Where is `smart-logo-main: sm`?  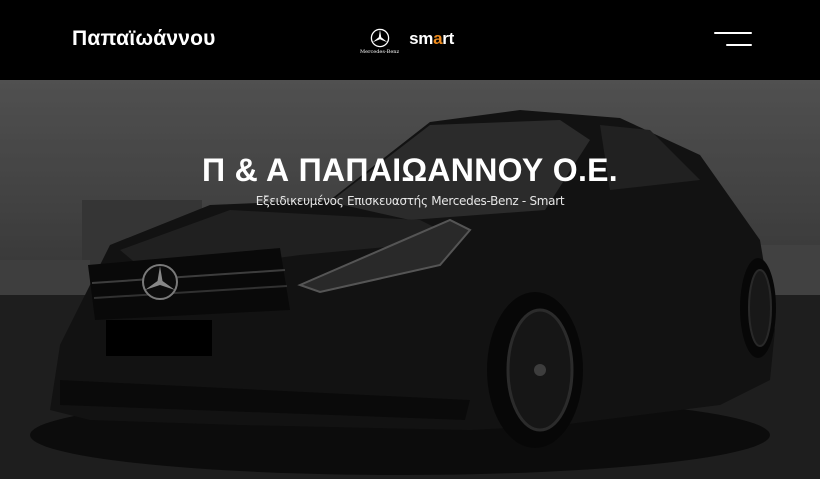
smart-logo-main: sm is located at coordinates (421, 38).